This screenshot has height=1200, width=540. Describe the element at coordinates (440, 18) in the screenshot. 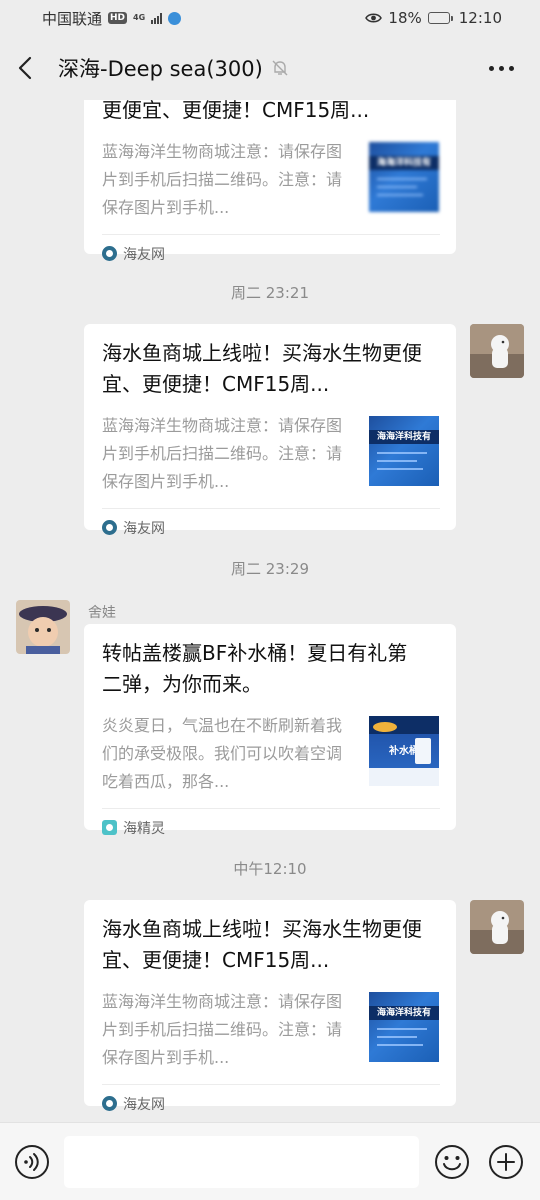

I see `battery-icon` at that location.